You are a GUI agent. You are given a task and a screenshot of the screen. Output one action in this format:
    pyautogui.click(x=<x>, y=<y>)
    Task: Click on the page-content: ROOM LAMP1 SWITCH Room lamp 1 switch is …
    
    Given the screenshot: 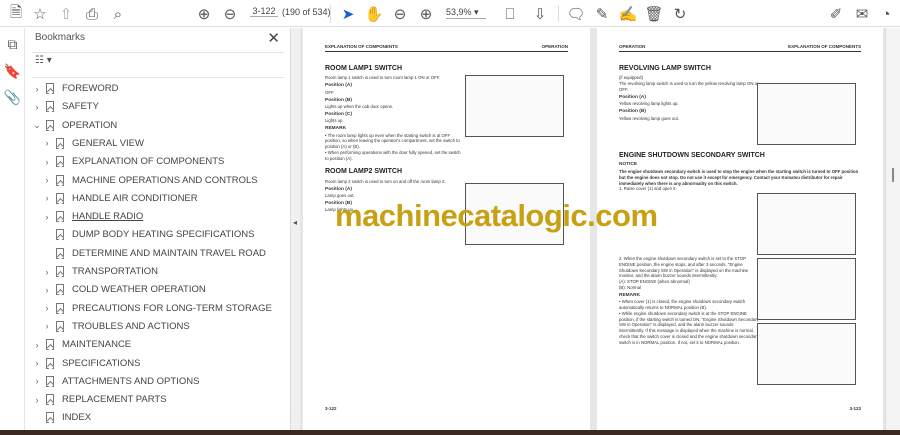 What is the action you would take?
    pyautogui.click(x=395, y=135)
    